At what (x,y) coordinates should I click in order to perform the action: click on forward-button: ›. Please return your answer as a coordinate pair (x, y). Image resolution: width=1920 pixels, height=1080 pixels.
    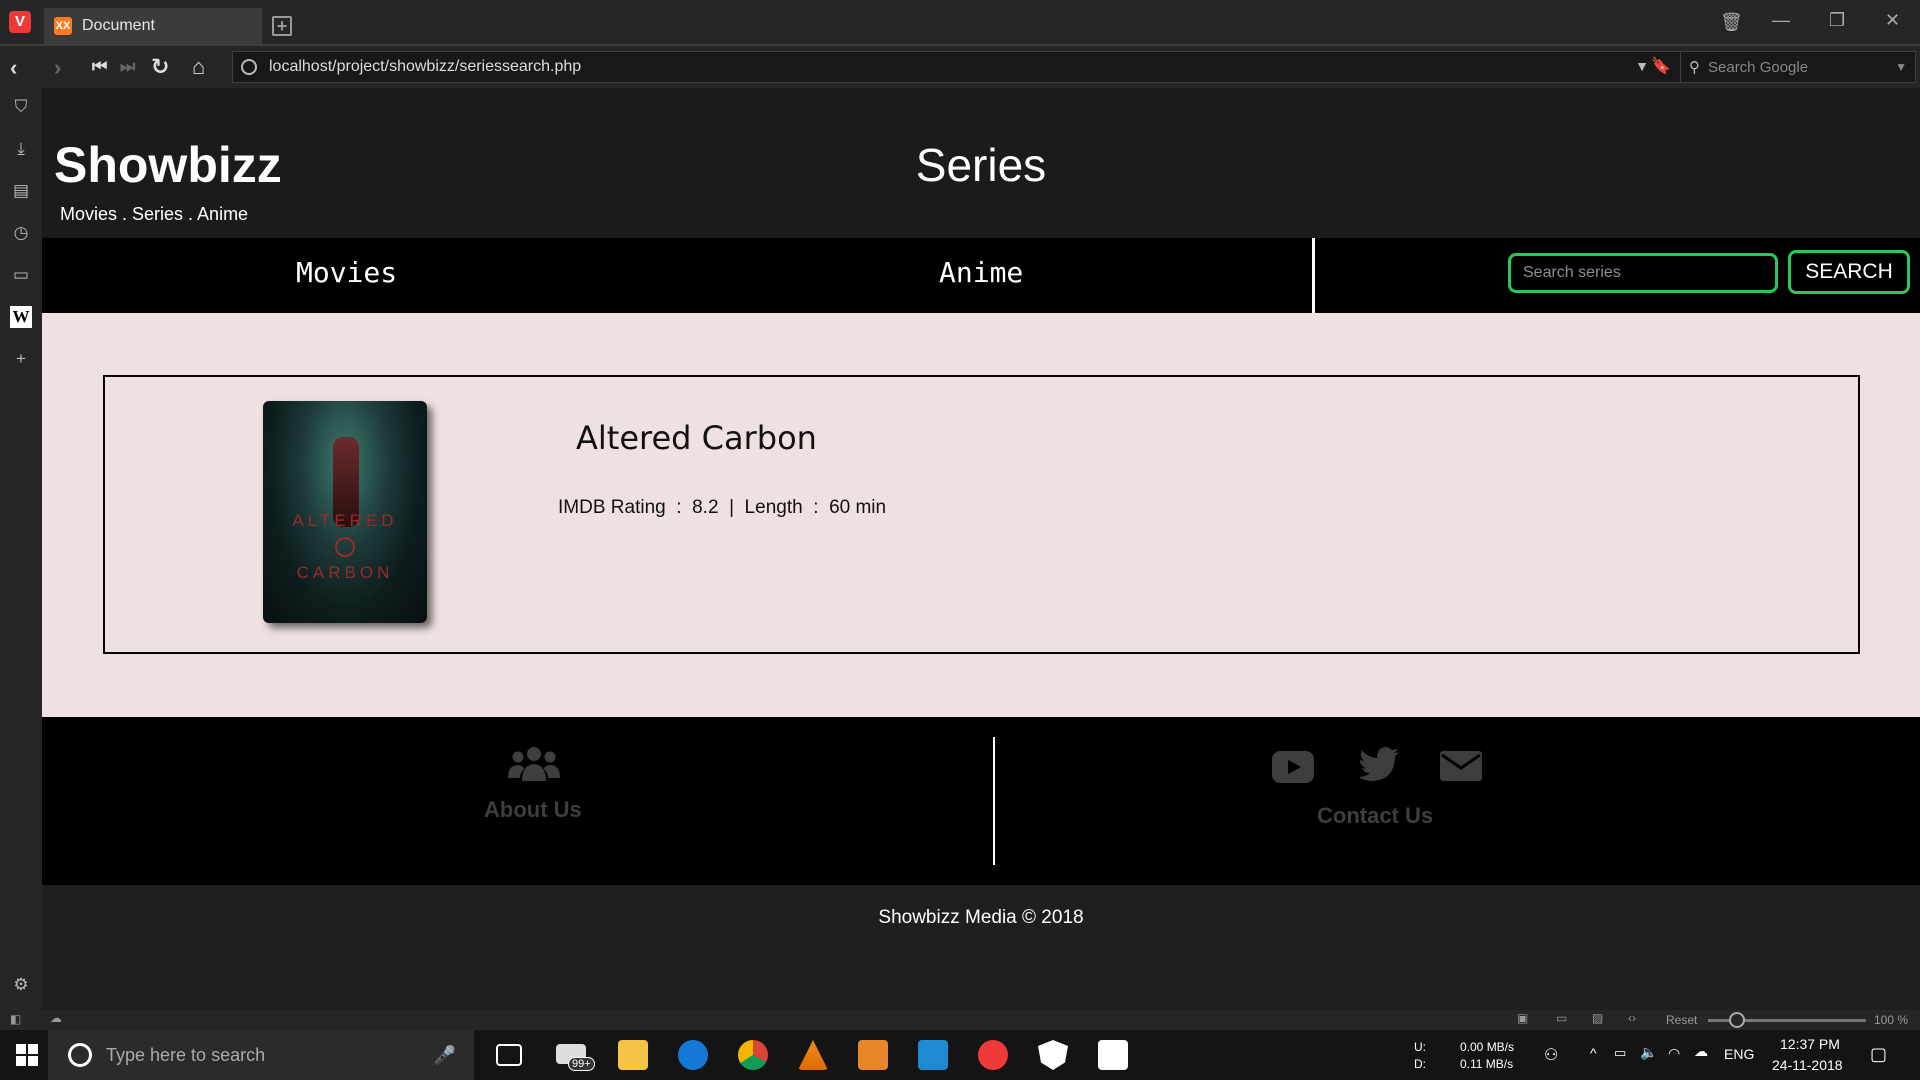
    Looking at the image, I should click on (57, 68).